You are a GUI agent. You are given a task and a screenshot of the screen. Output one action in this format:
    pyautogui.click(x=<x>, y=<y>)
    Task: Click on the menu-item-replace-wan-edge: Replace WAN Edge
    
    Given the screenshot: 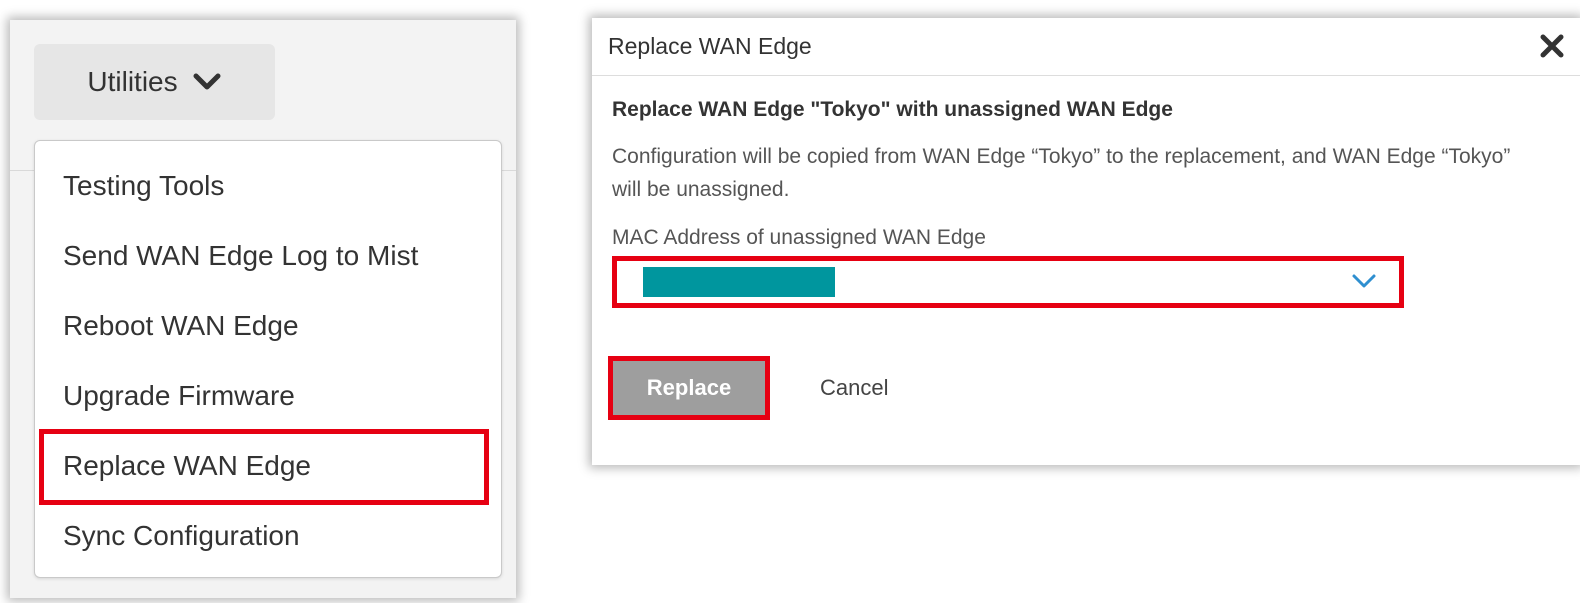 What is the action you would take?
    pyautogui.click(x=268, y=467)
    